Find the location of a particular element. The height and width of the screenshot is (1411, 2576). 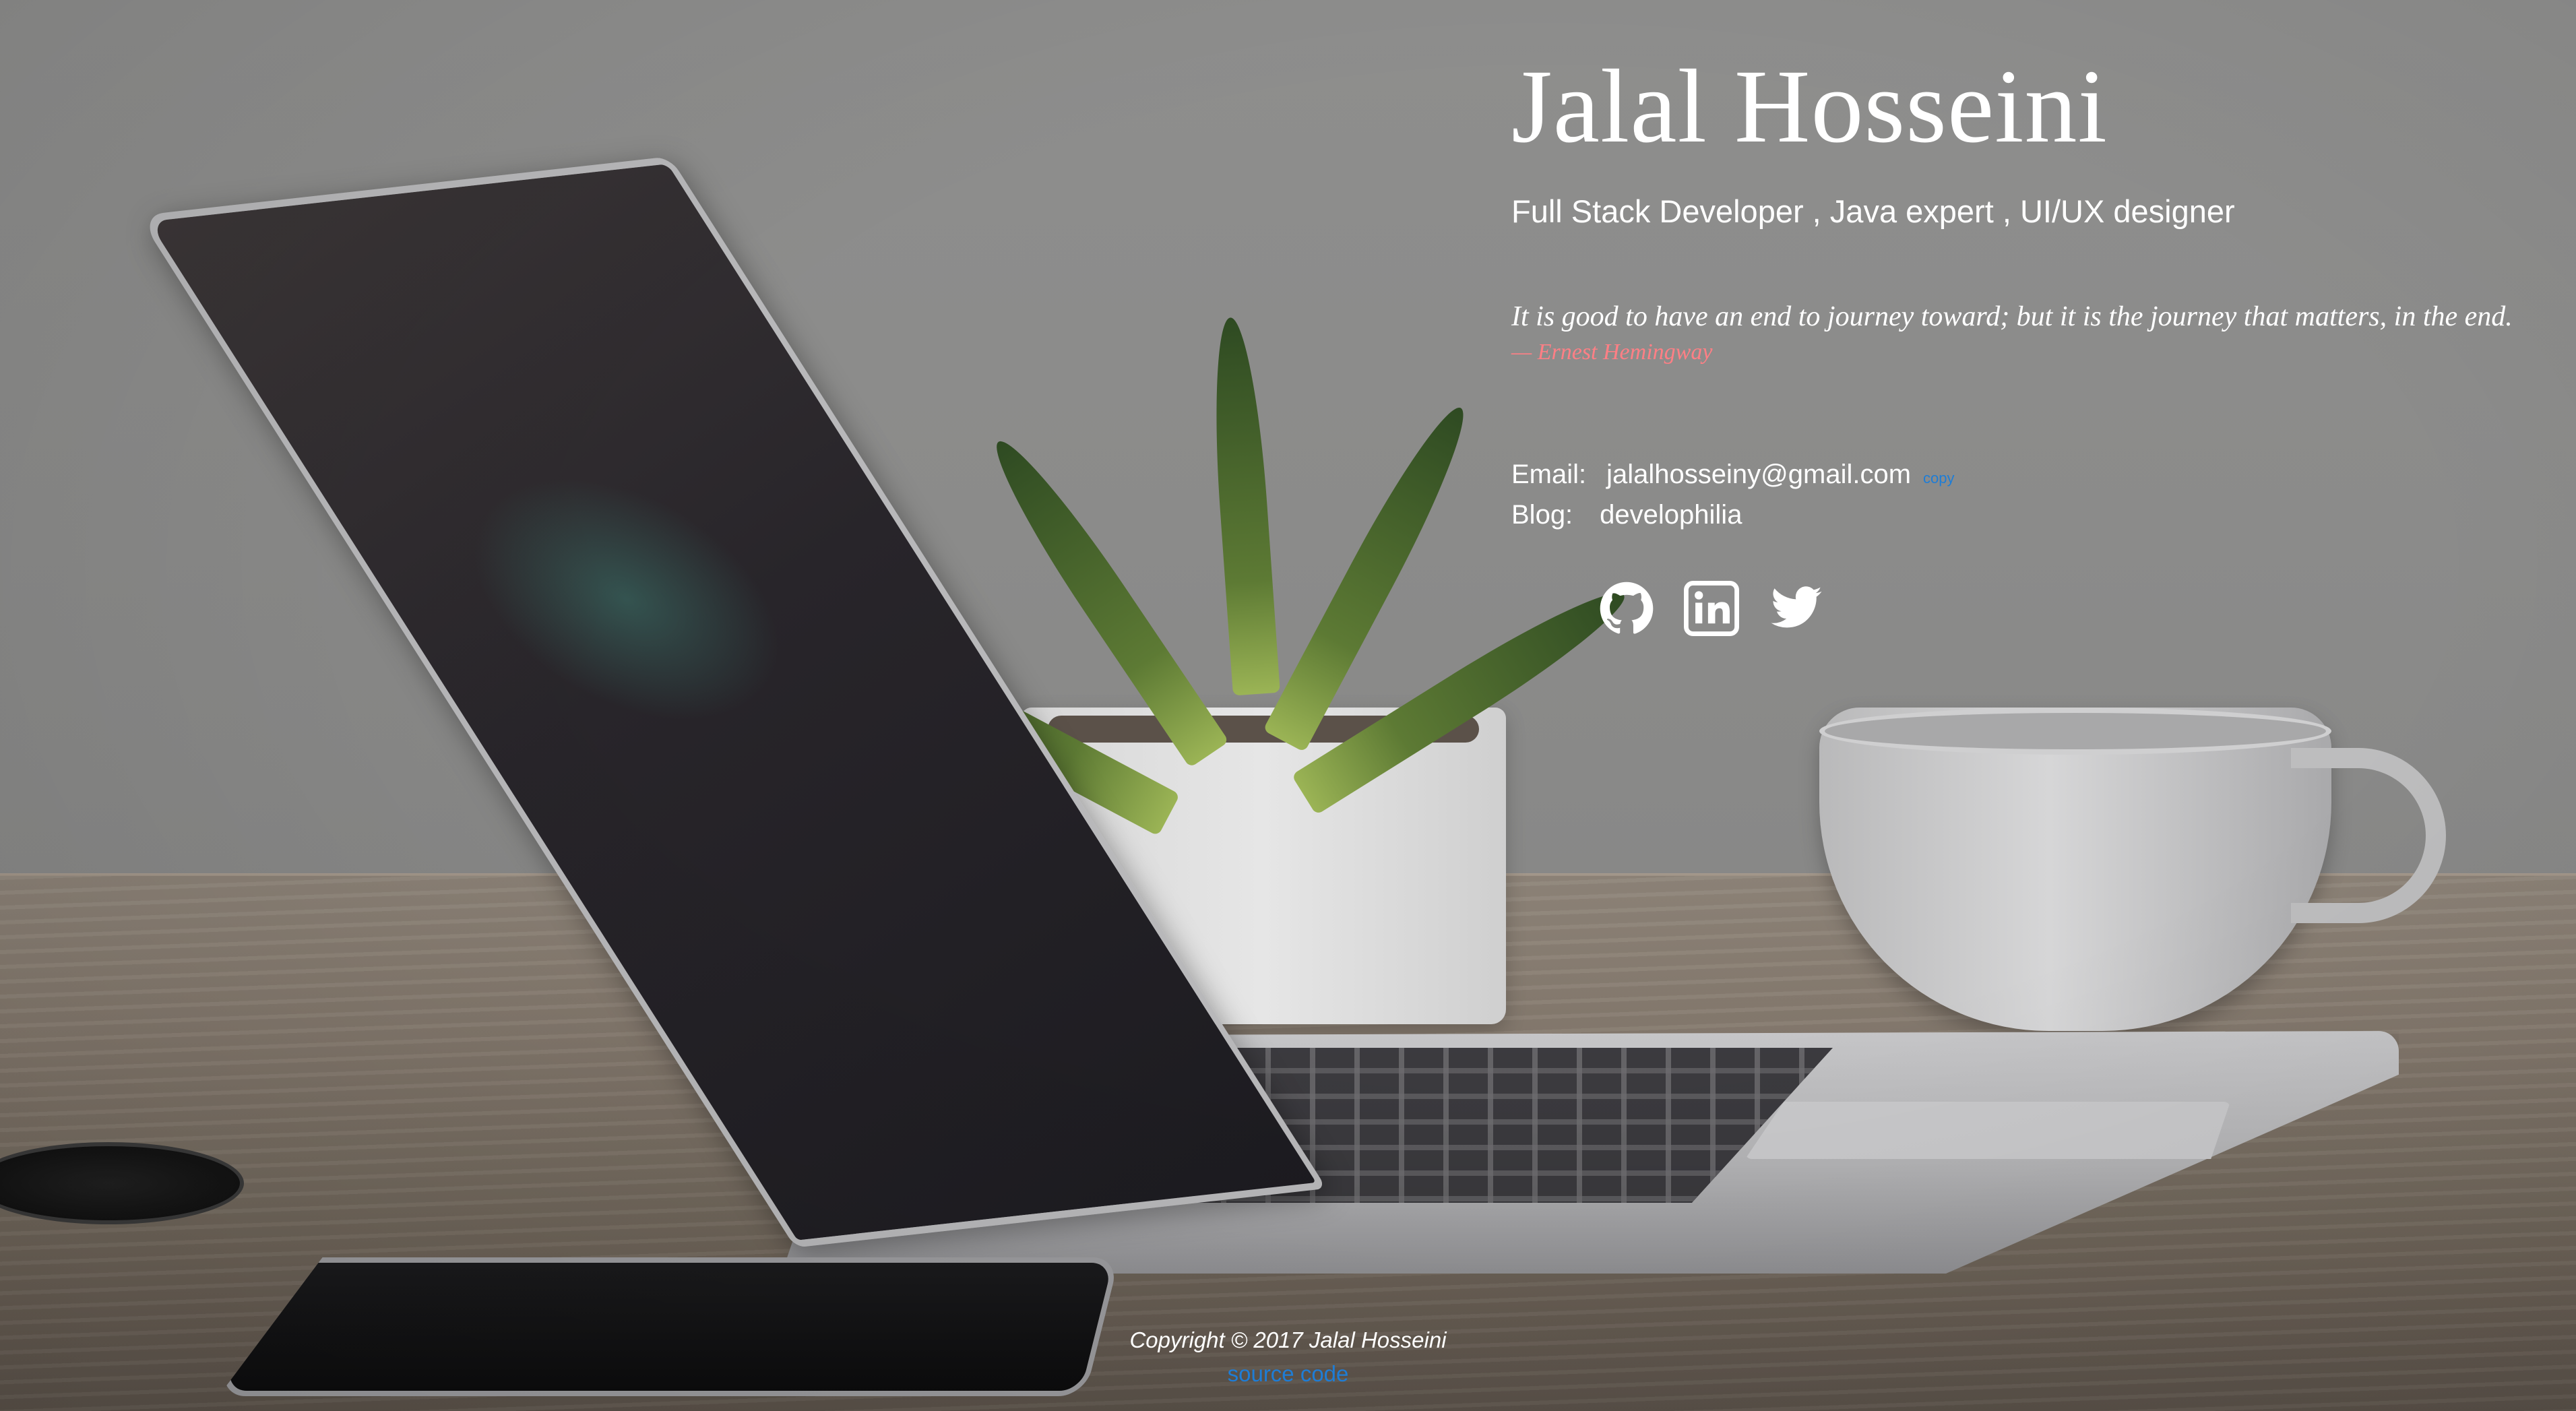

blog-label: Blog: is located at coordinates (1542, 515).